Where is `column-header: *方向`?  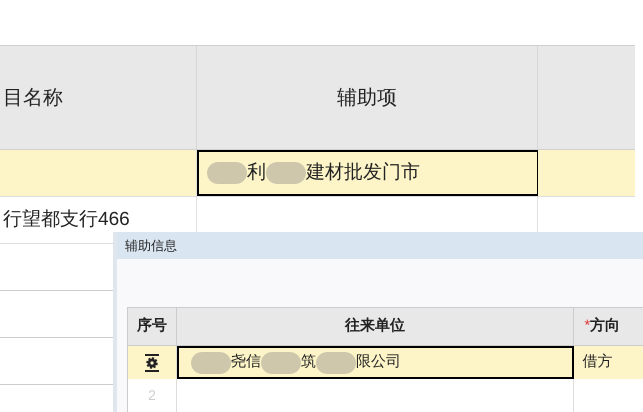 column-header: *方向 is located at coordinates (602, 326).